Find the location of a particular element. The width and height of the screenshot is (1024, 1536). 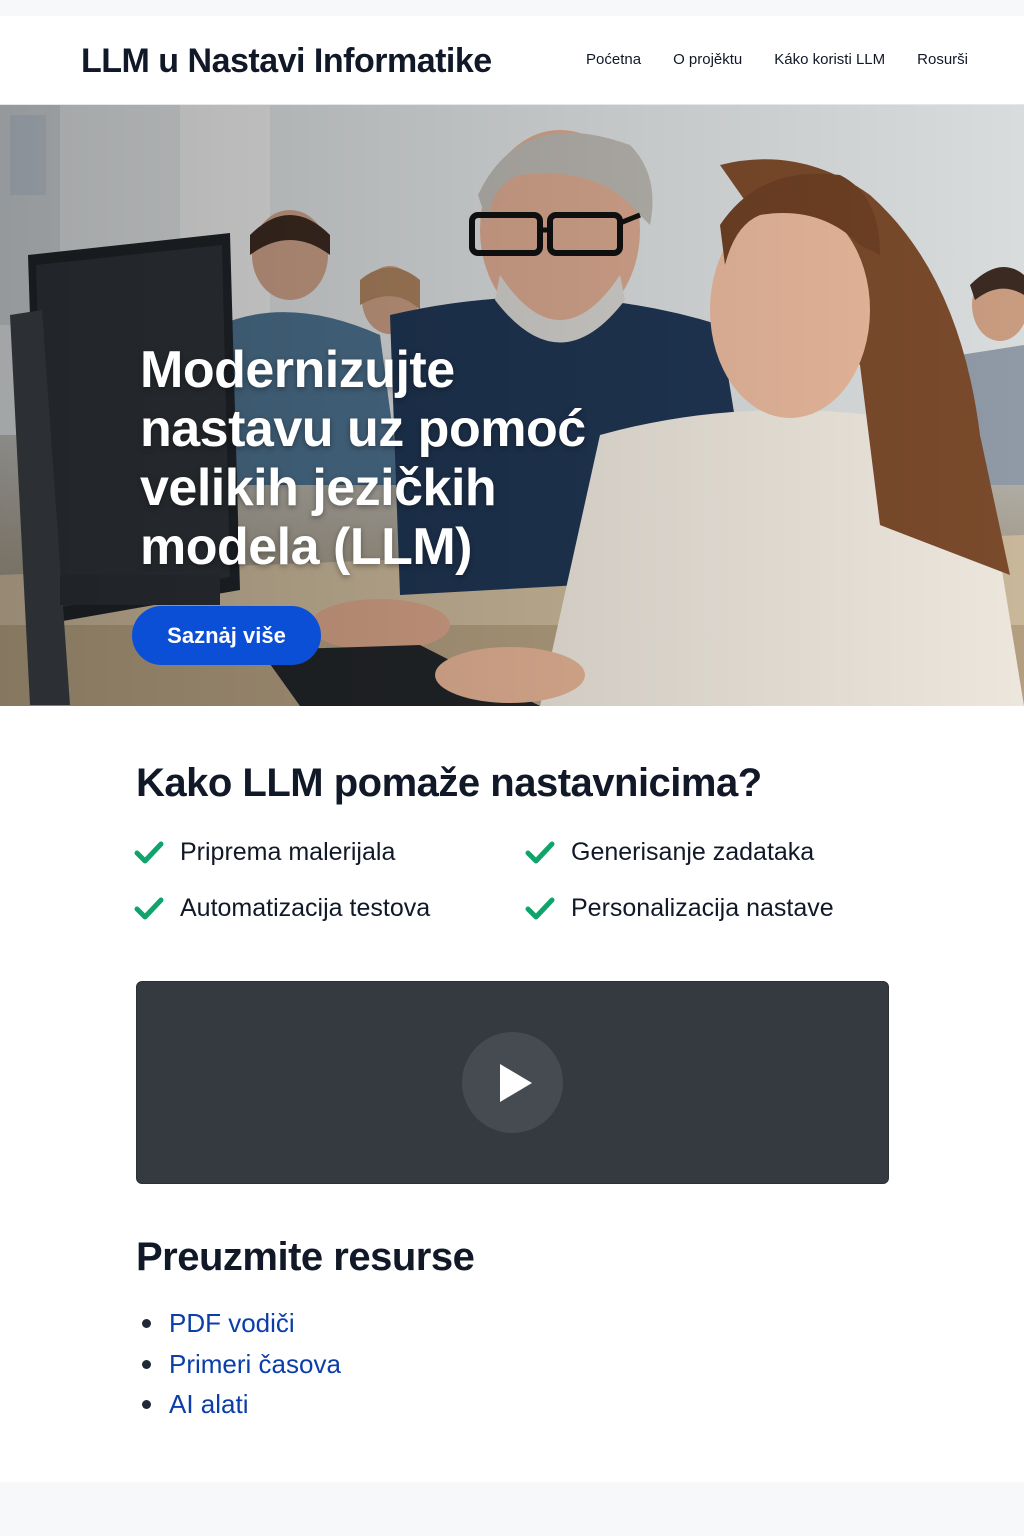

feature-item: Automatizacija testova is located at coordinates (282, 908).